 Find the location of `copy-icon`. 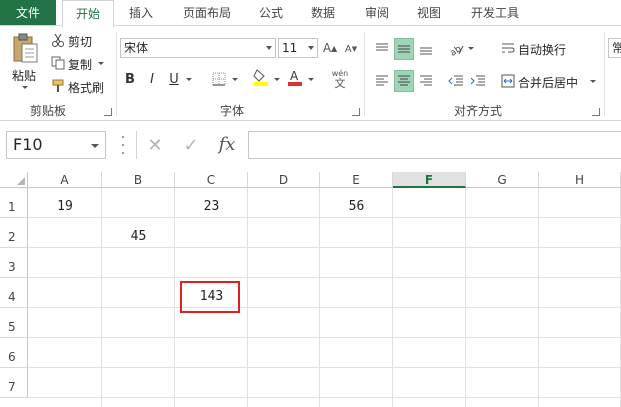

copy-icon is located at coordinates (58, 63).